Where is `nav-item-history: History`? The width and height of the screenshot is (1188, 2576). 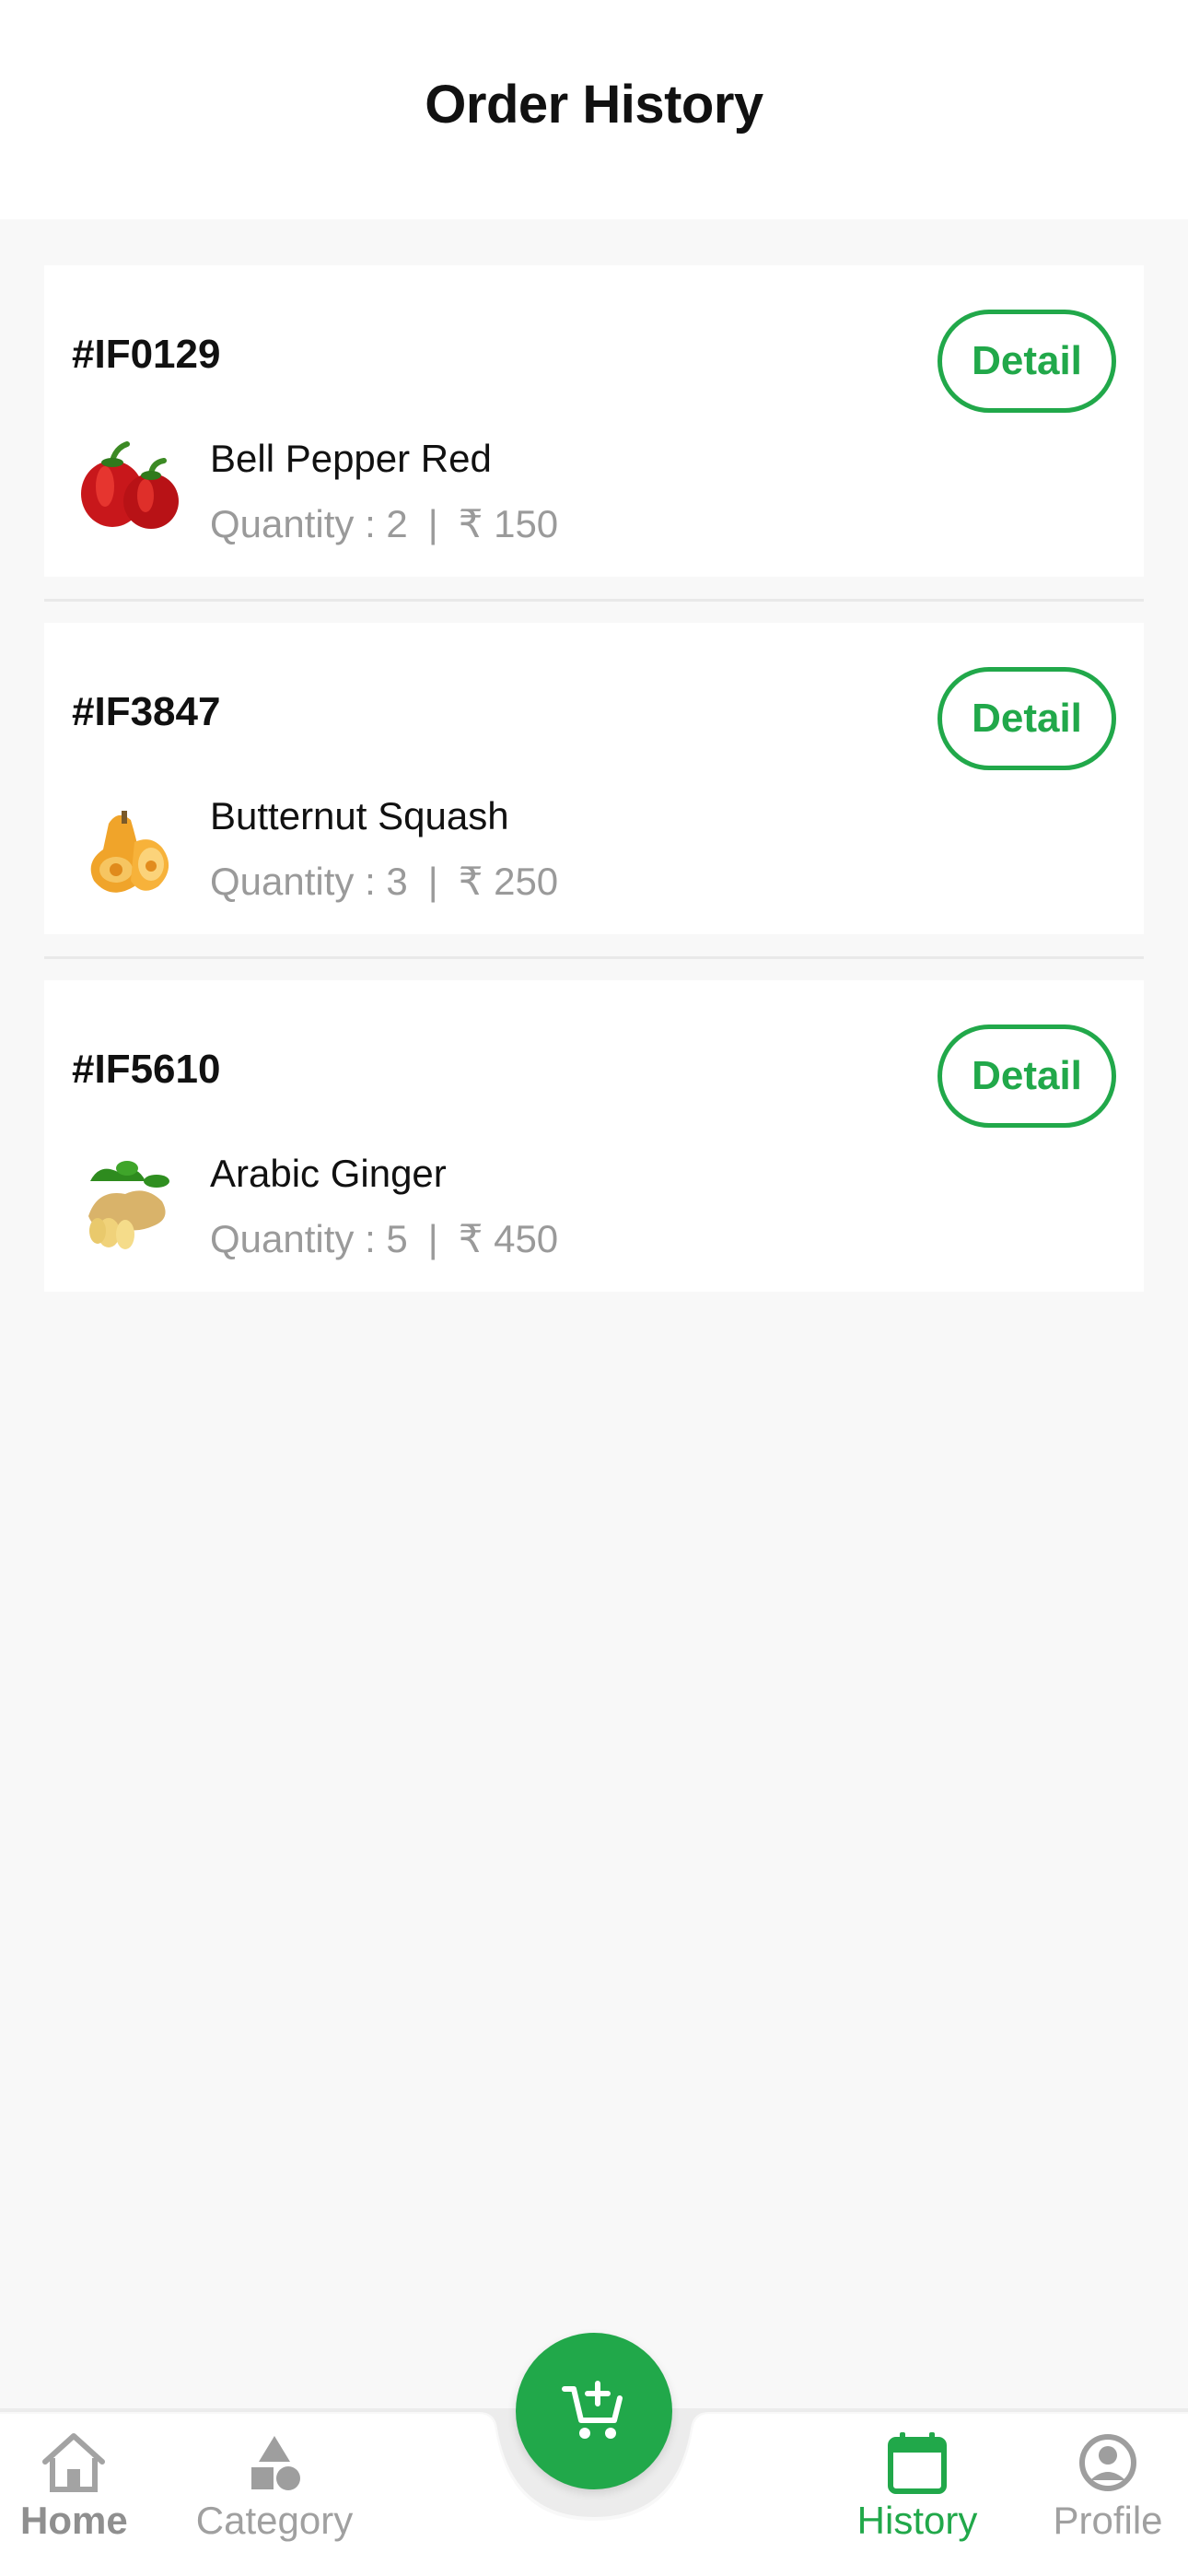
nav-item-history: History is located at coordinates (917, 2486).